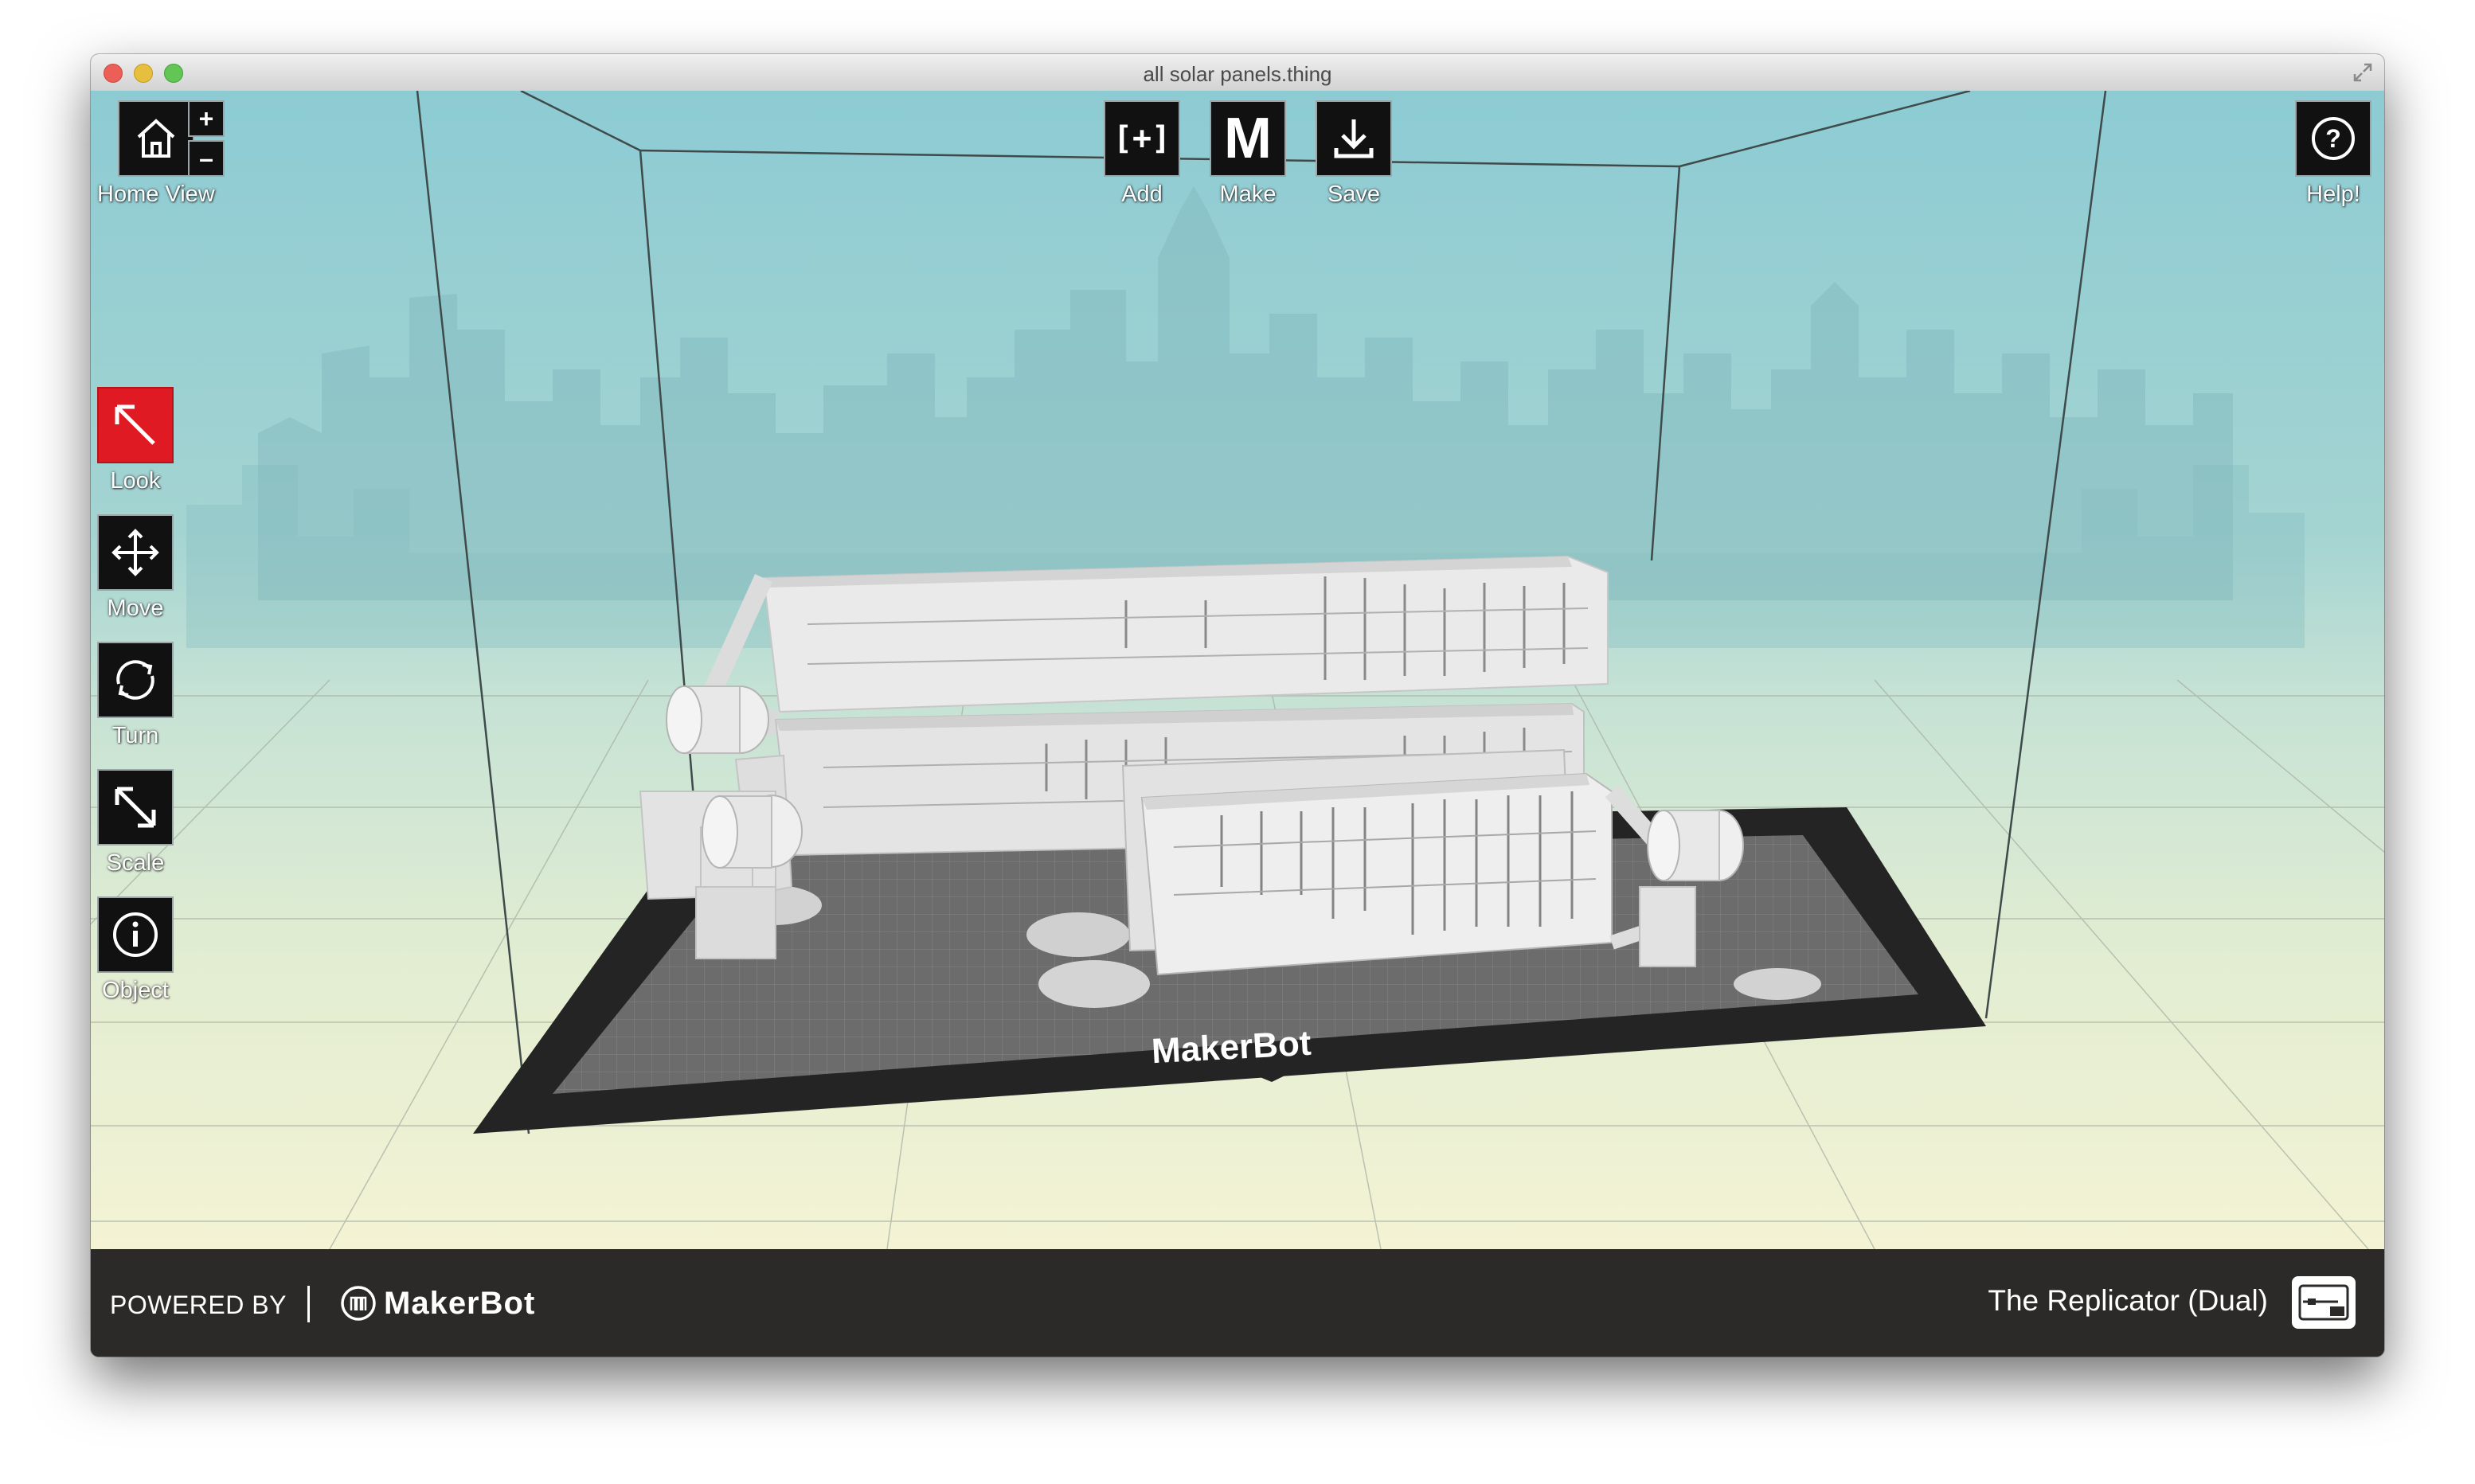  I want to click on window-title: all solar panels.thing, so click(1238, 74).